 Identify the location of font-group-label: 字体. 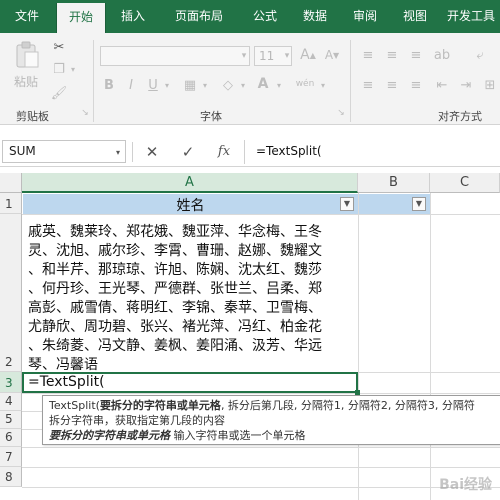
(211, 116).